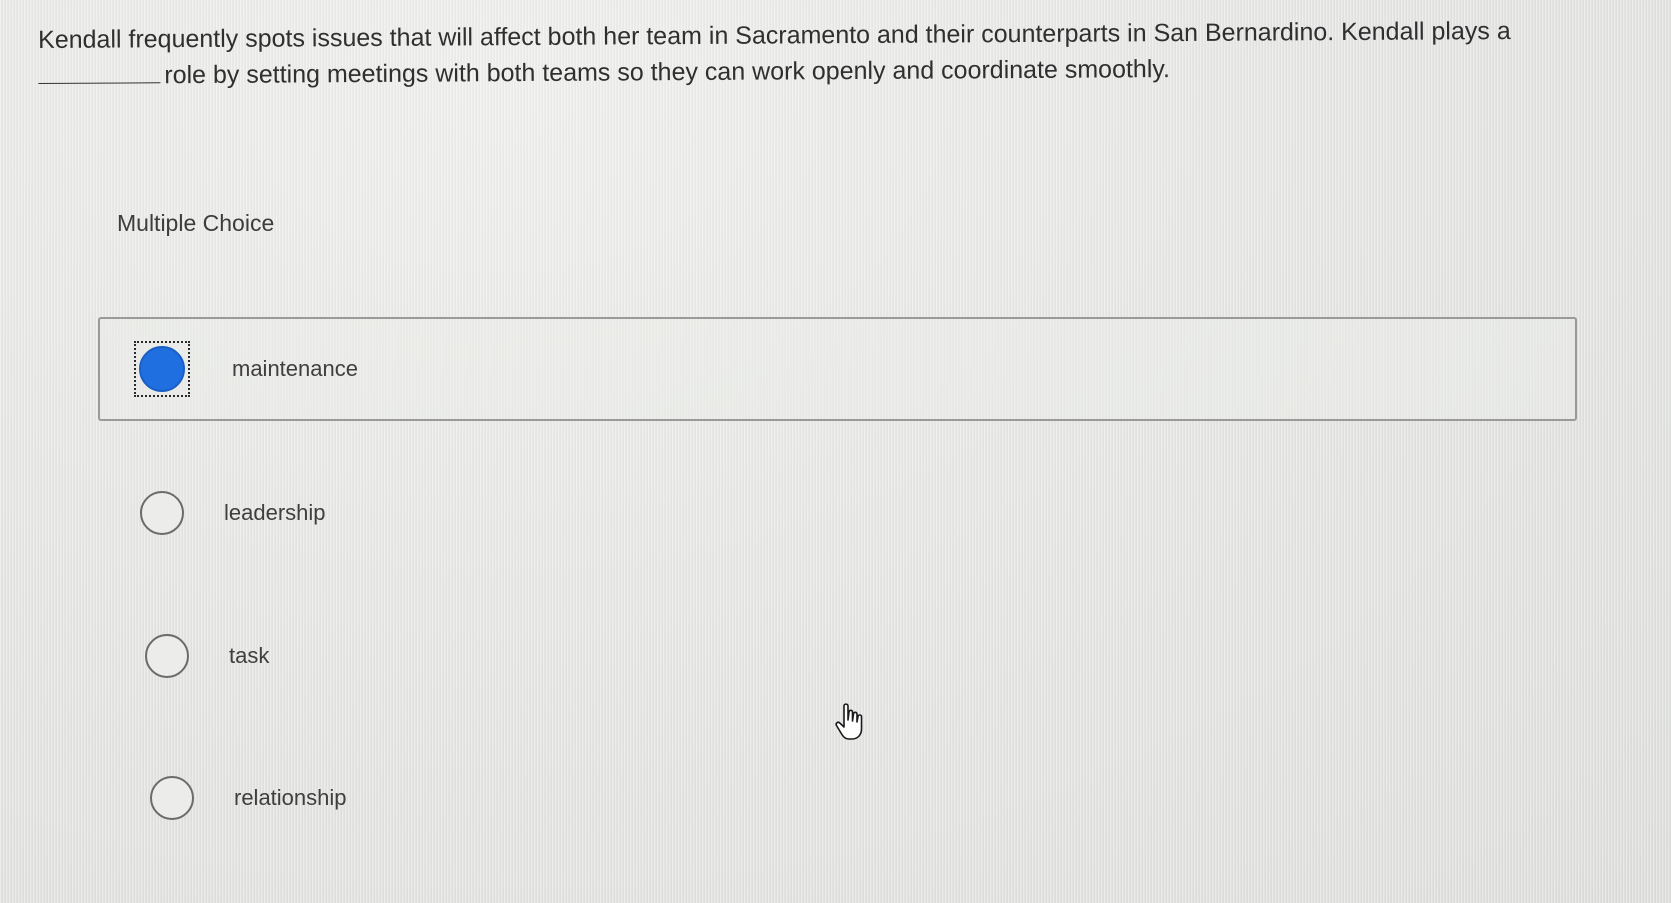 This screenshot has width=1671, height=903. What do you see at coordinates (99, 71) in the screenshot?
I see `answer-blank` at bounding box center [99, 71].